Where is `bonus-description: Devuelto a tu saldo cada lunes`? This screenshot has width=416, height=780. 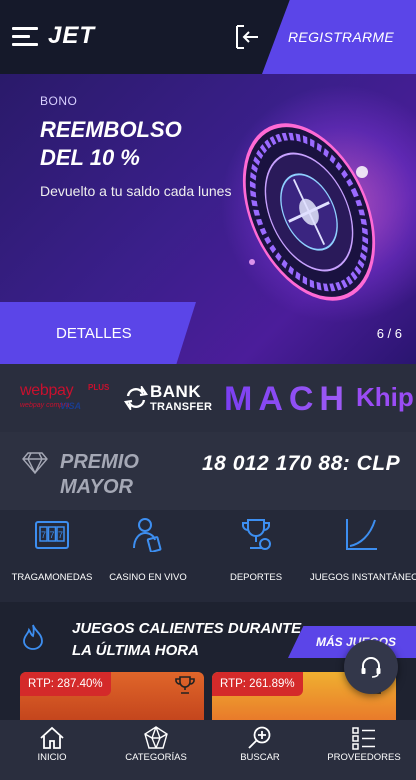 bonus-description: Devuelto a tu saldo cada lunes is located at coordinates (136, 191).